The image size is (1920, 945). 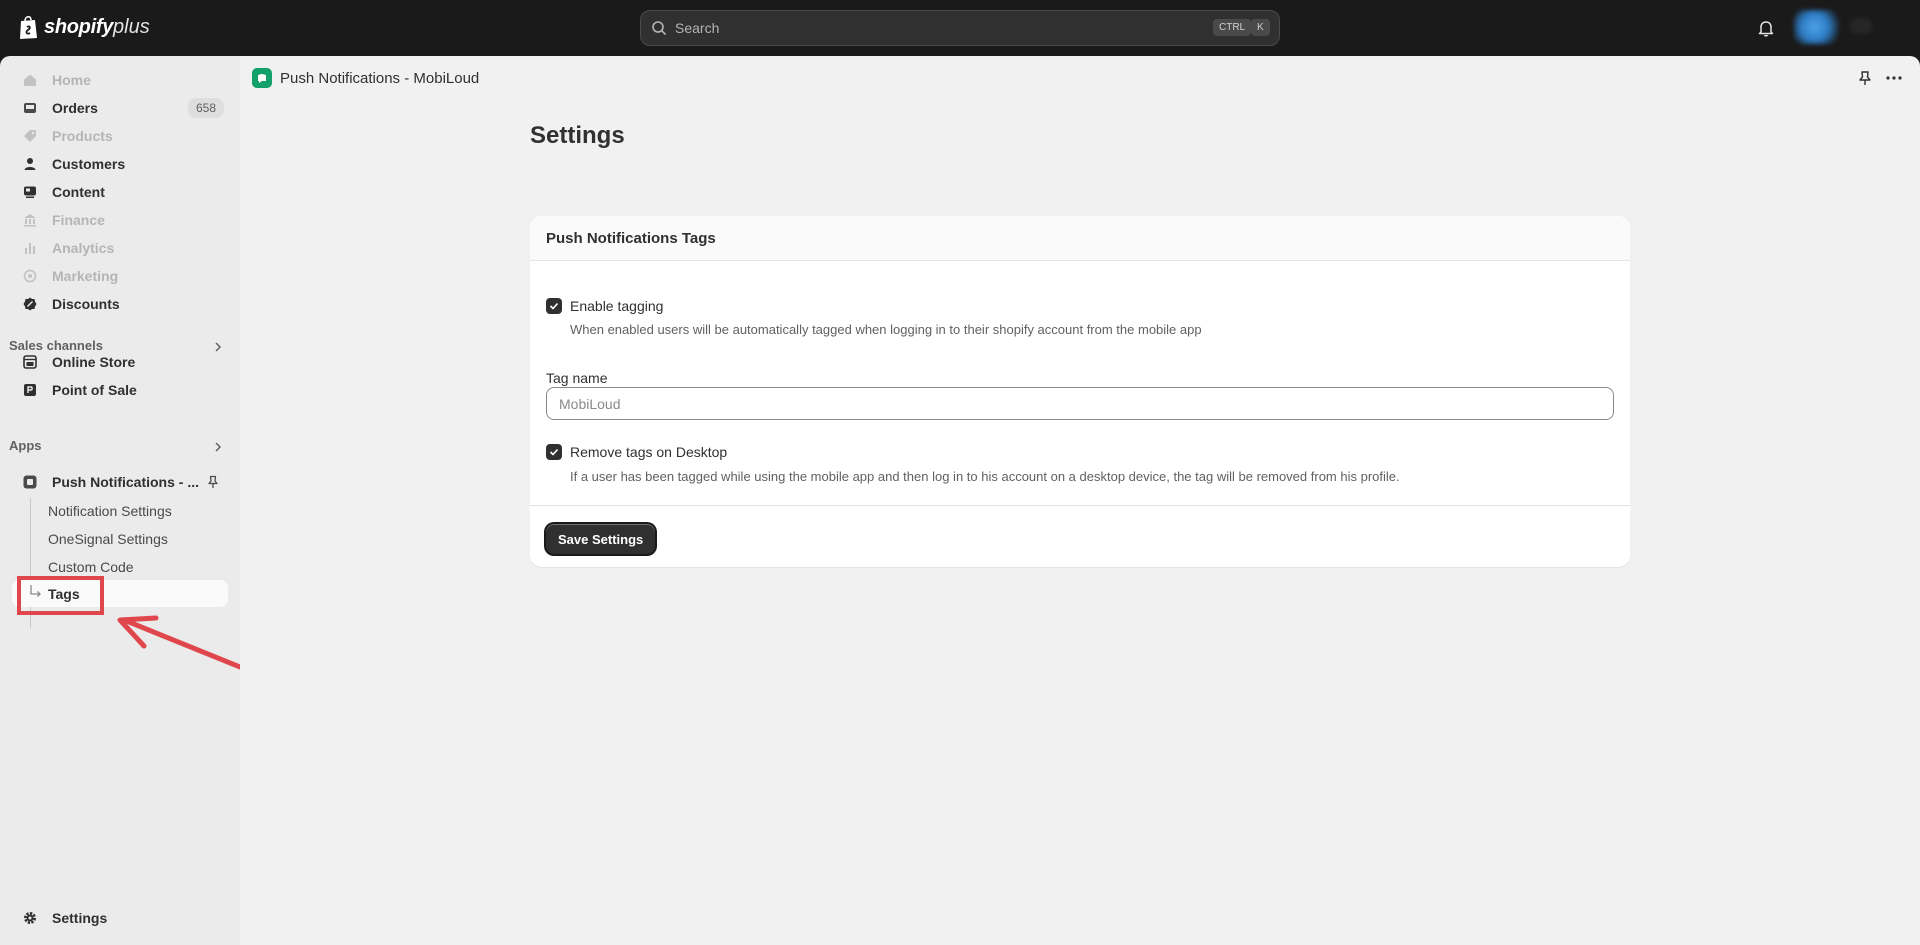 What do you see at coordinates (110, 511) in the screenshot?
I see `sidebar-subitem-notification-settings: Notification Settings` at bounding box center [110, 511].